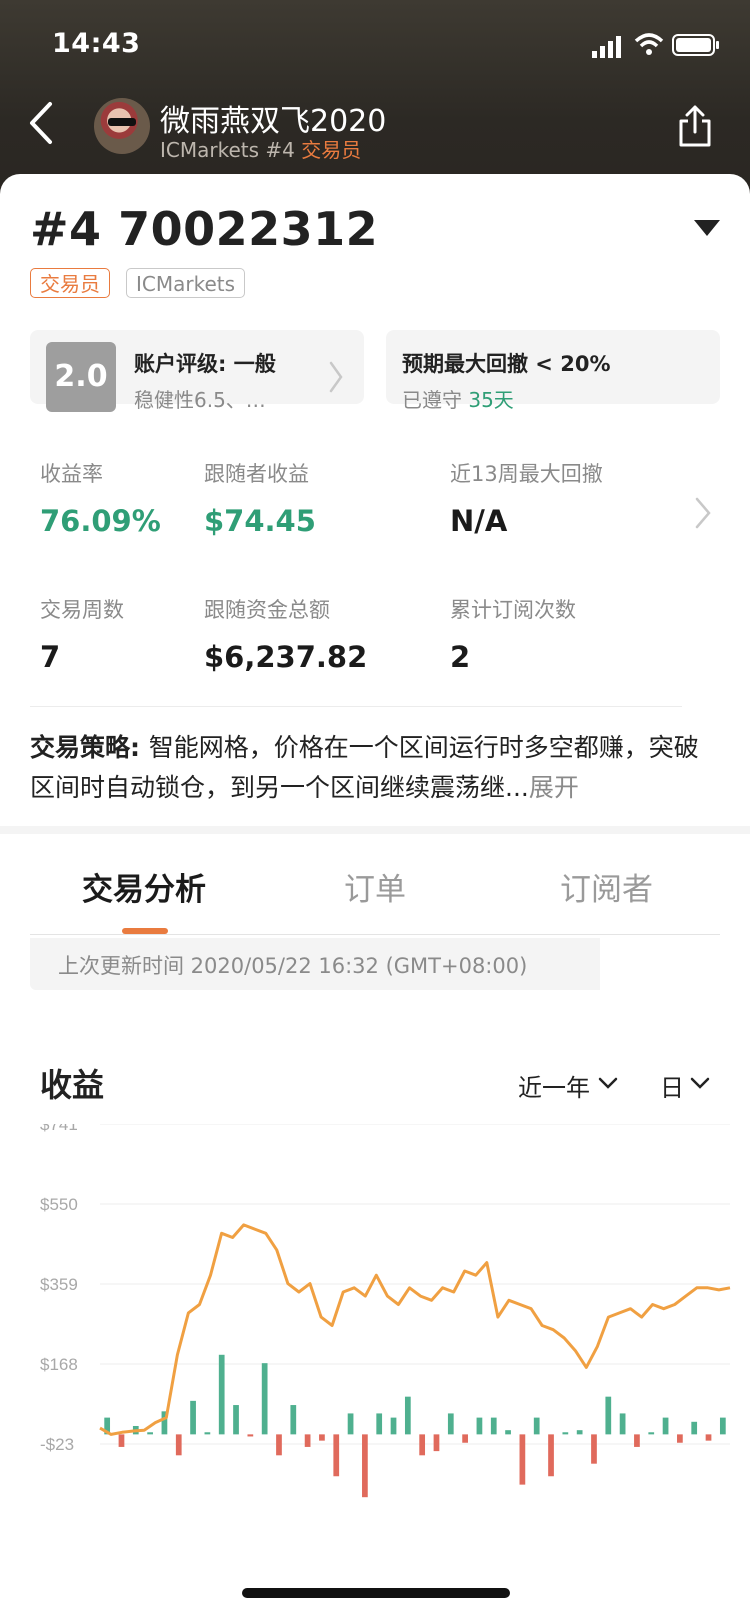 The height and width of the screenshot is (1624, 750). I want to click on y-tick-label: $359, so click(59, 1284).